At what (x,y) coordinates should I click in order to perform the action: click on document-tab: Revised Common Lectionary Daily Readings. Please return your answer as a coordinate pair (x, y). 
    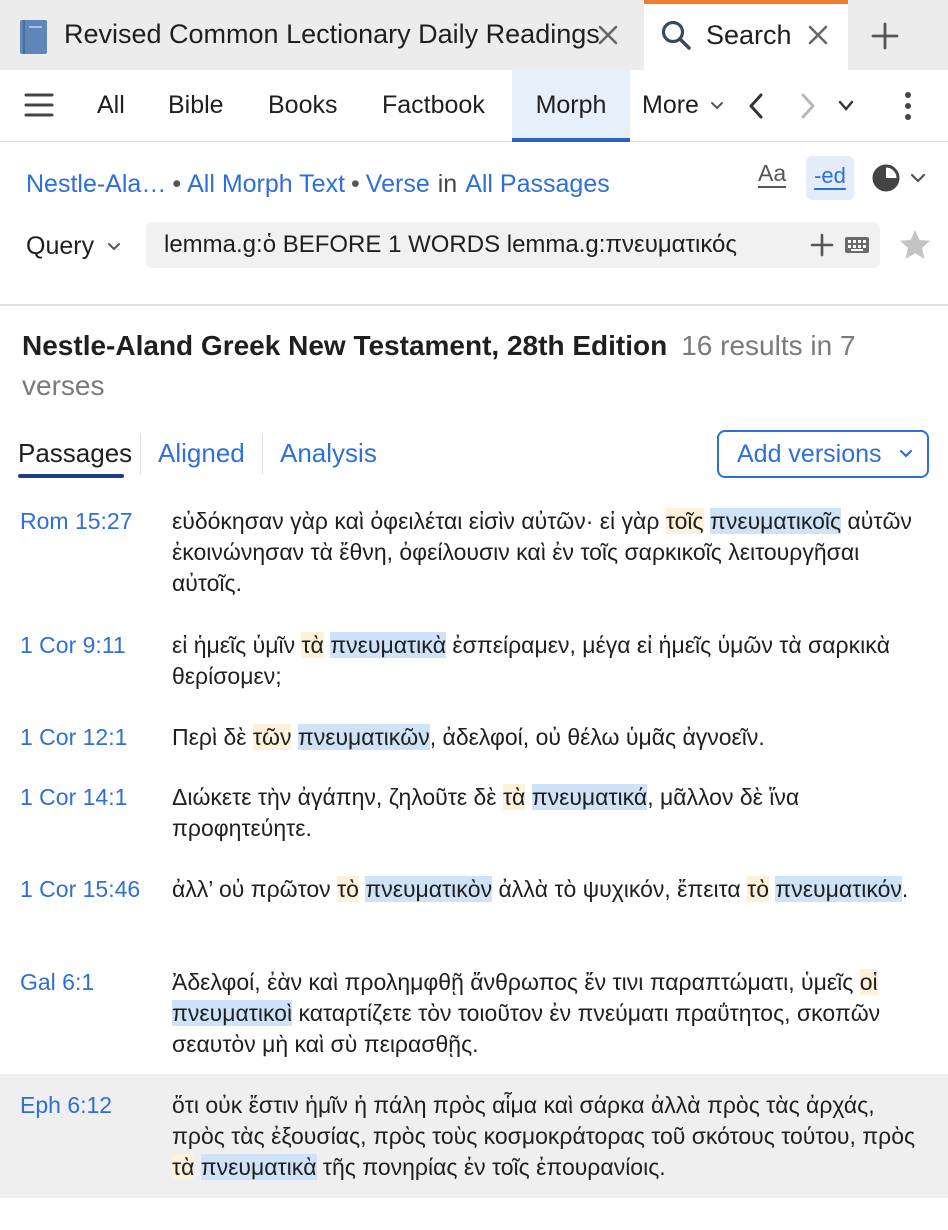
    Looking at the image, I should click on (319, 35).